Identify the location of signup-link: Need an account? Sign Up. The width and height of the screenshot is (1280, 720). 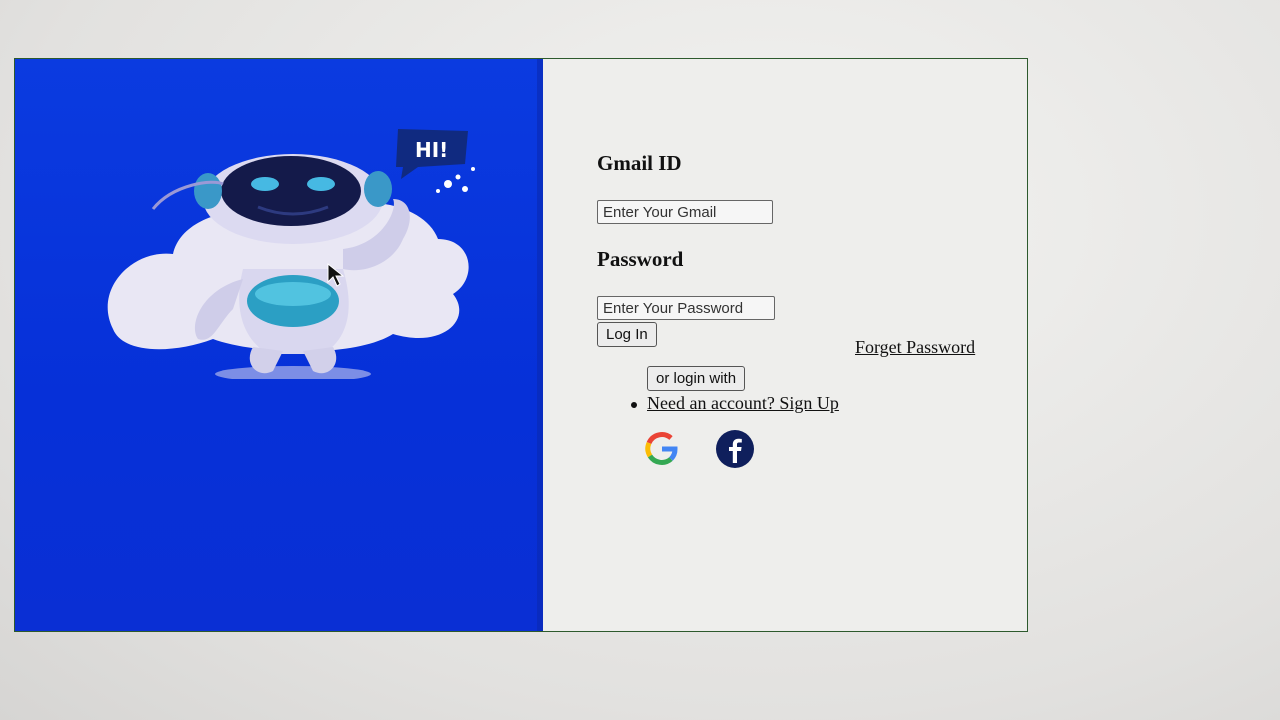
(743, 403).